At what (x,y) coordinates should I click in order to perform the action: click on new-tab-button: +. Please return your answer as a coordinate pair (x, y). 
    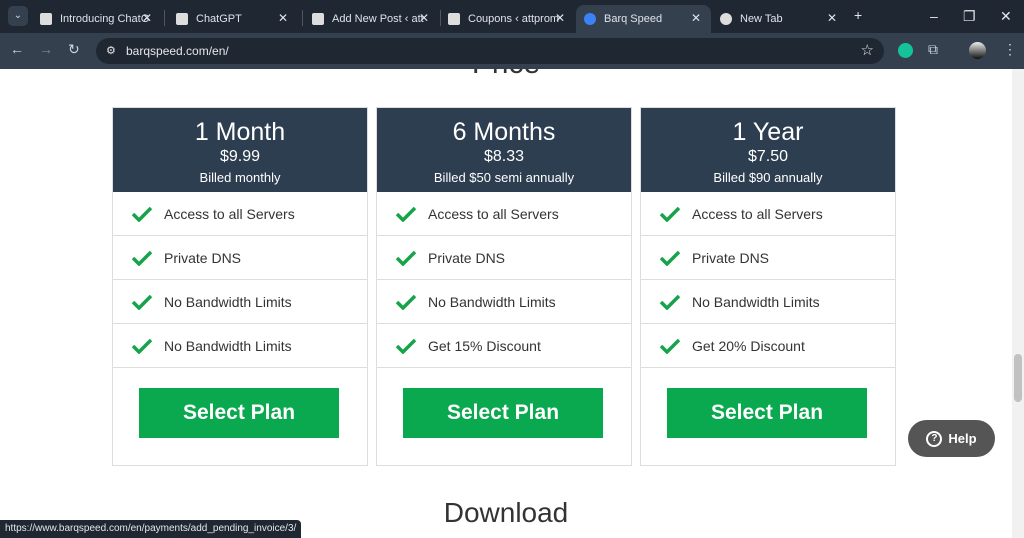
    Looking at the image, I should click on (858, 15).